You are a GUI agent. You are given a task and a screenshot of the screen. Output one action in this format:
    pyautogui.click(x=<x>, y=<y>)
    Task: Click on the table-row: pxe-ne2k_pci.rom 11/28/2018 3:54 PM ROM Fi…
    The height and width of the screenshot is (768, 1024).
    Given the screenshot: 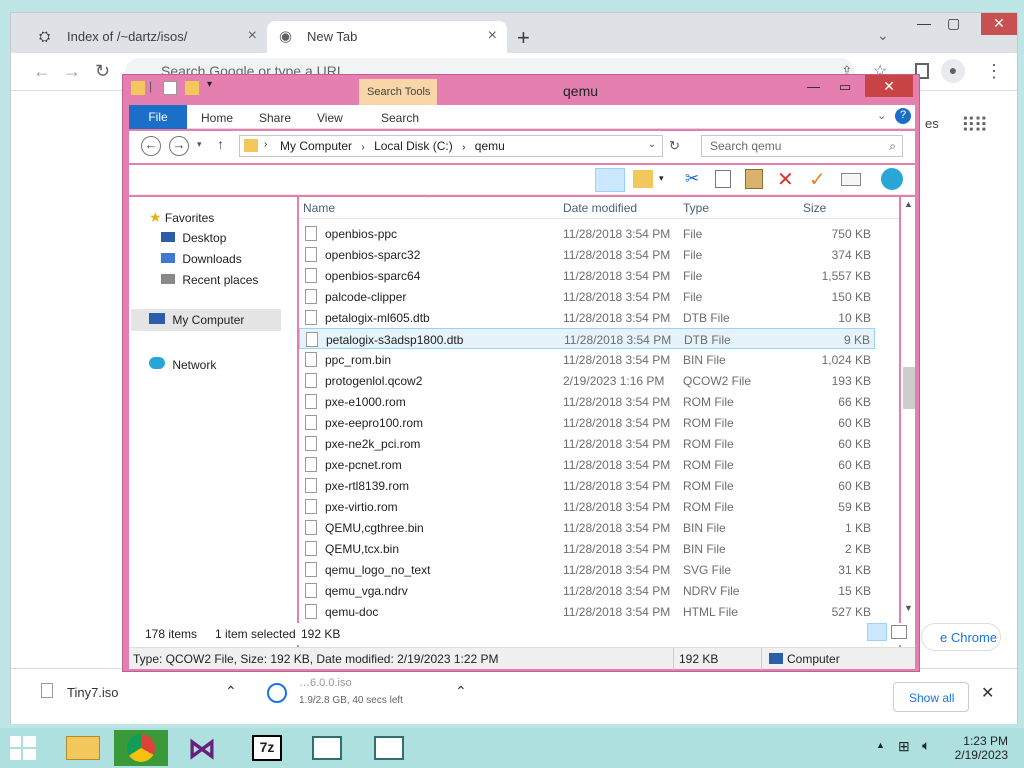 What is the action you would take?
    pyautogui.click(x=587, y=443)
    